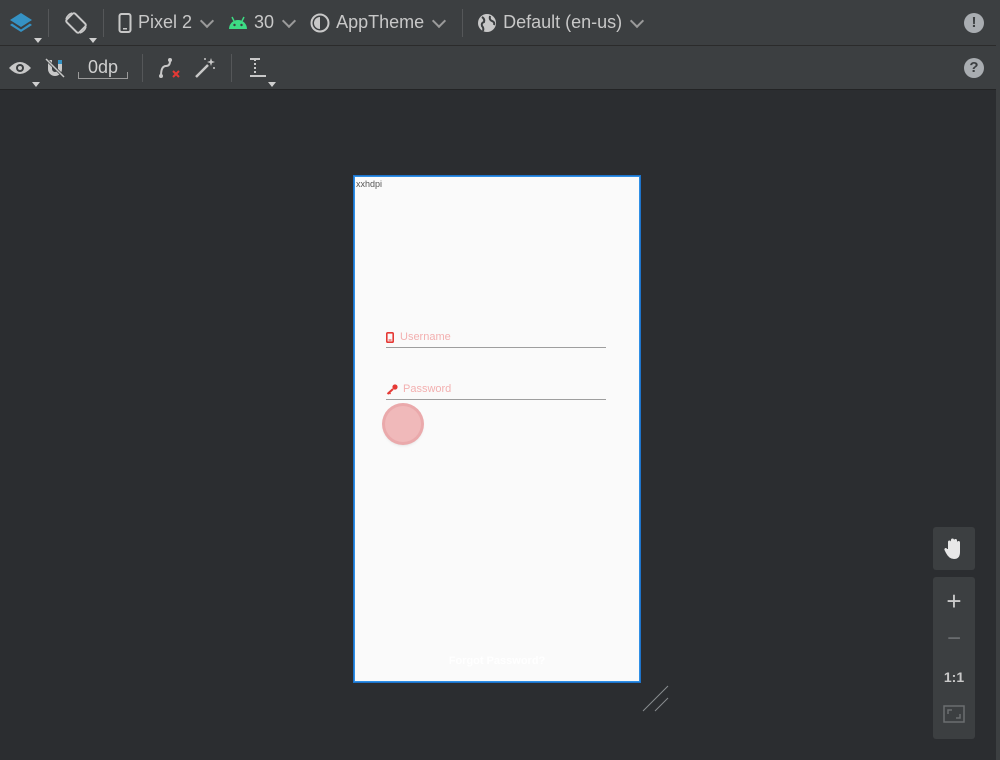  What do you see at coordinates (425, 337) in the screenshot?
I see `username-hint: Username` at bounding box center [425, 337].